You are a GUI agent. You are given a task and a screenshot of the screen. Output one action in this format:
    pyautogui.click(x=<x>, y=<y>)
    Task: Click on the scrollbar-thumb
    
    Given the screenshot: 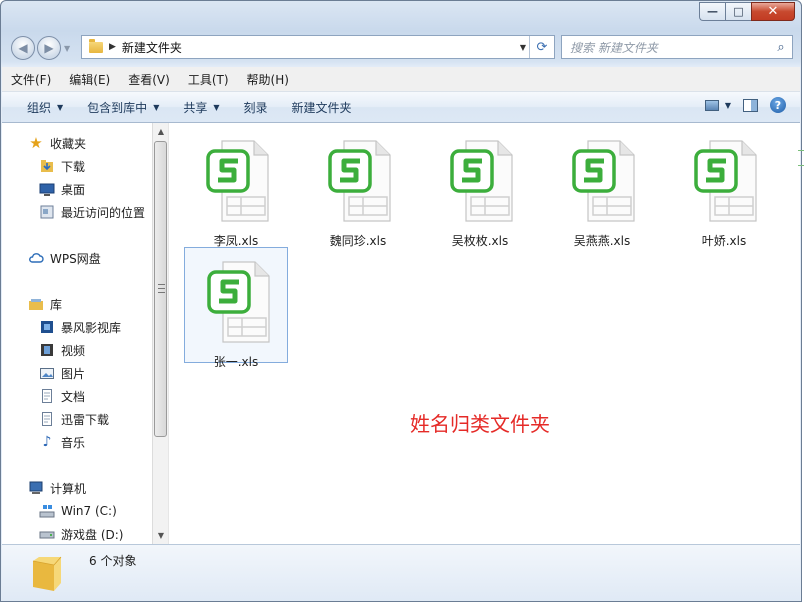 What is the action you would take?
    pyautogui.click(x=160, y=289)
    